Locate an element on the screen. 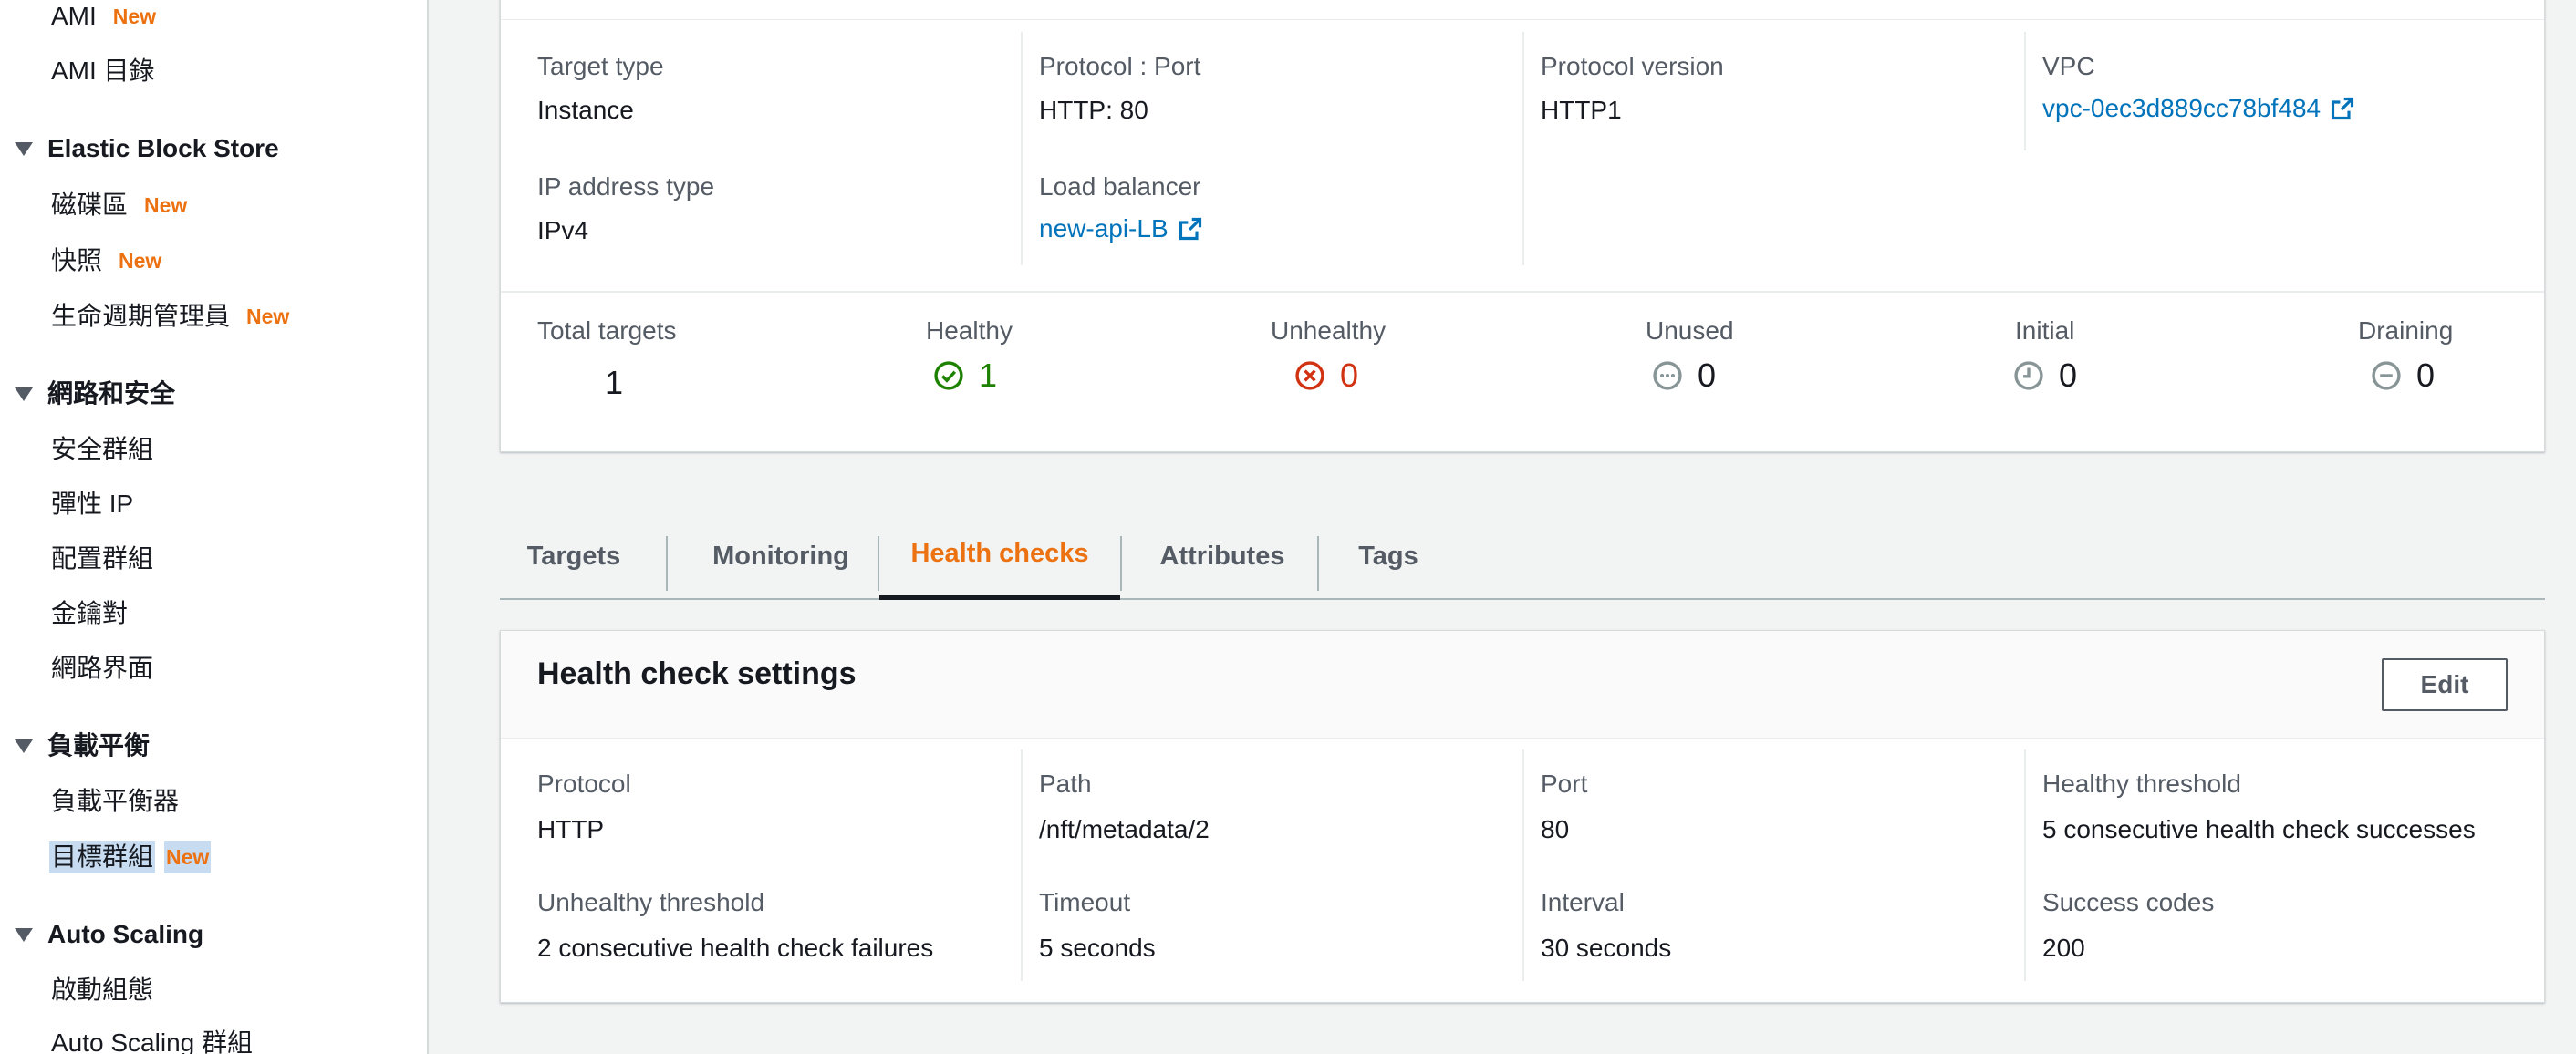 The width and height of the screenshot is (2576, 1054). sidebar-item-placement-groups: 配置群組 is located at coordinates (102, 558).